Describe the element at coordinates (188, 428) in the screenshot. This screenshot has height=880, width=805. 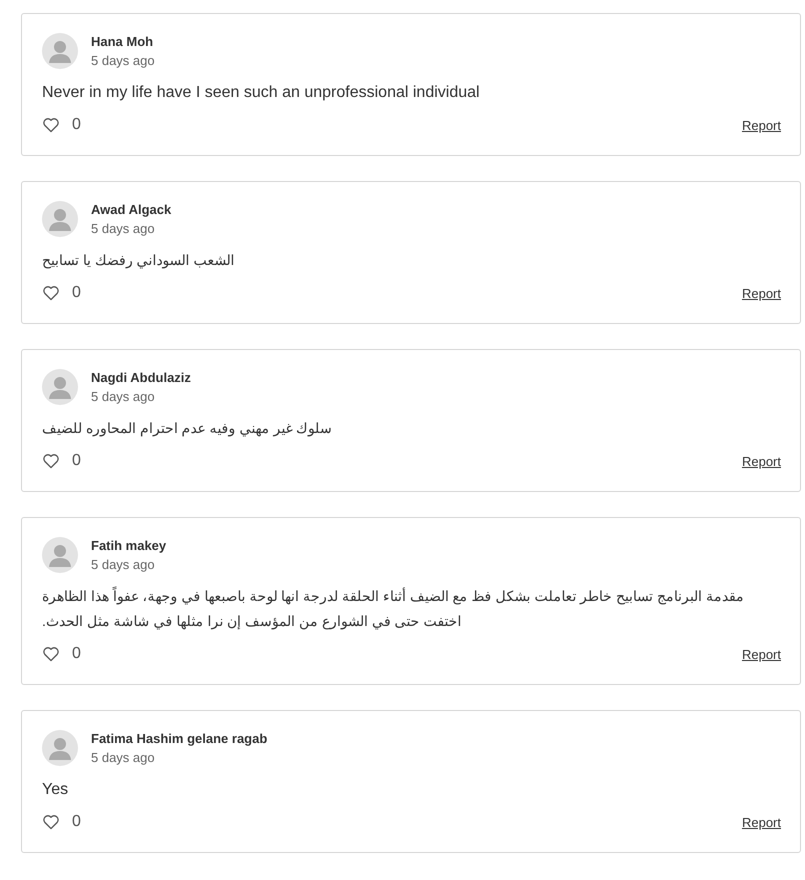
I see `comment-text: سلوك غير مهني وفيه عدم احترام المحاوره للضيف` at that location.